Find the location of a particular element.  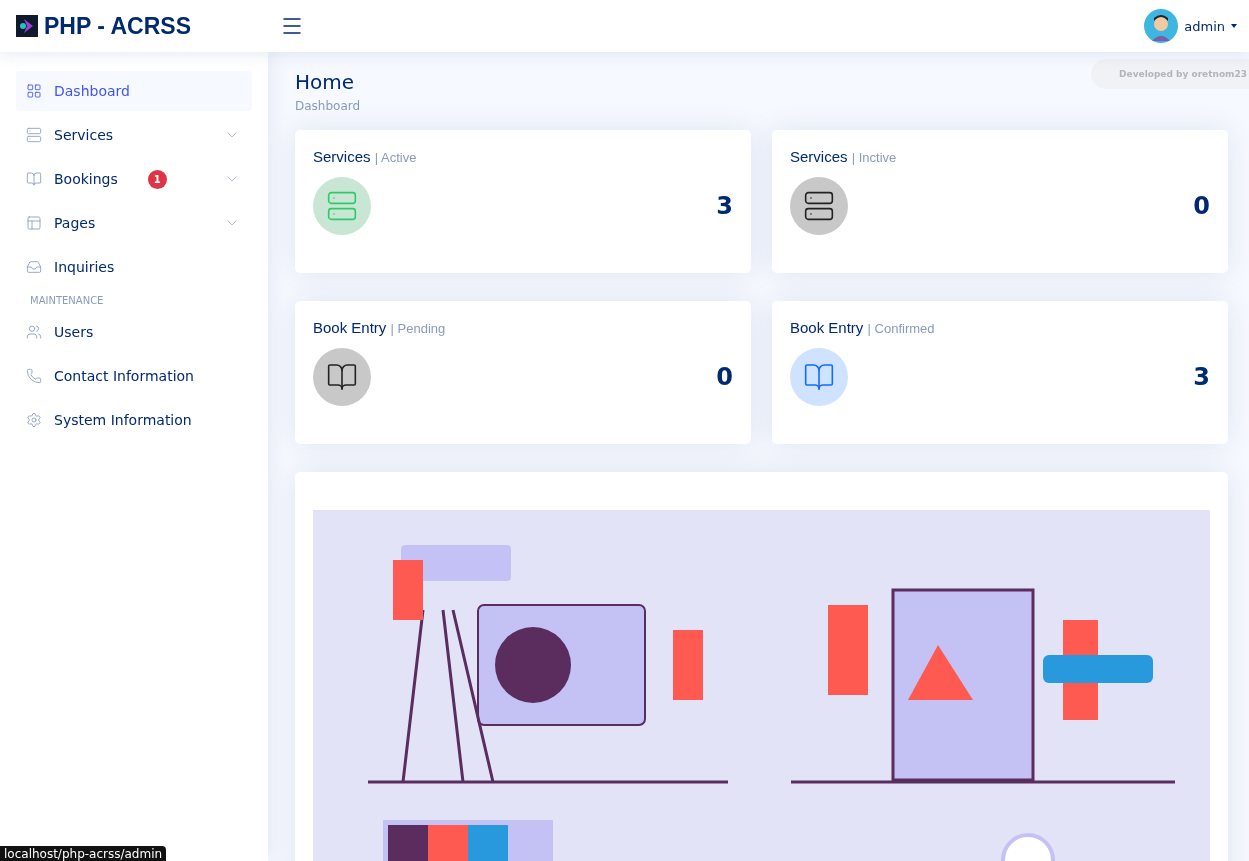

sidebar-item: Contact Information is located at coordinates (134, 376).